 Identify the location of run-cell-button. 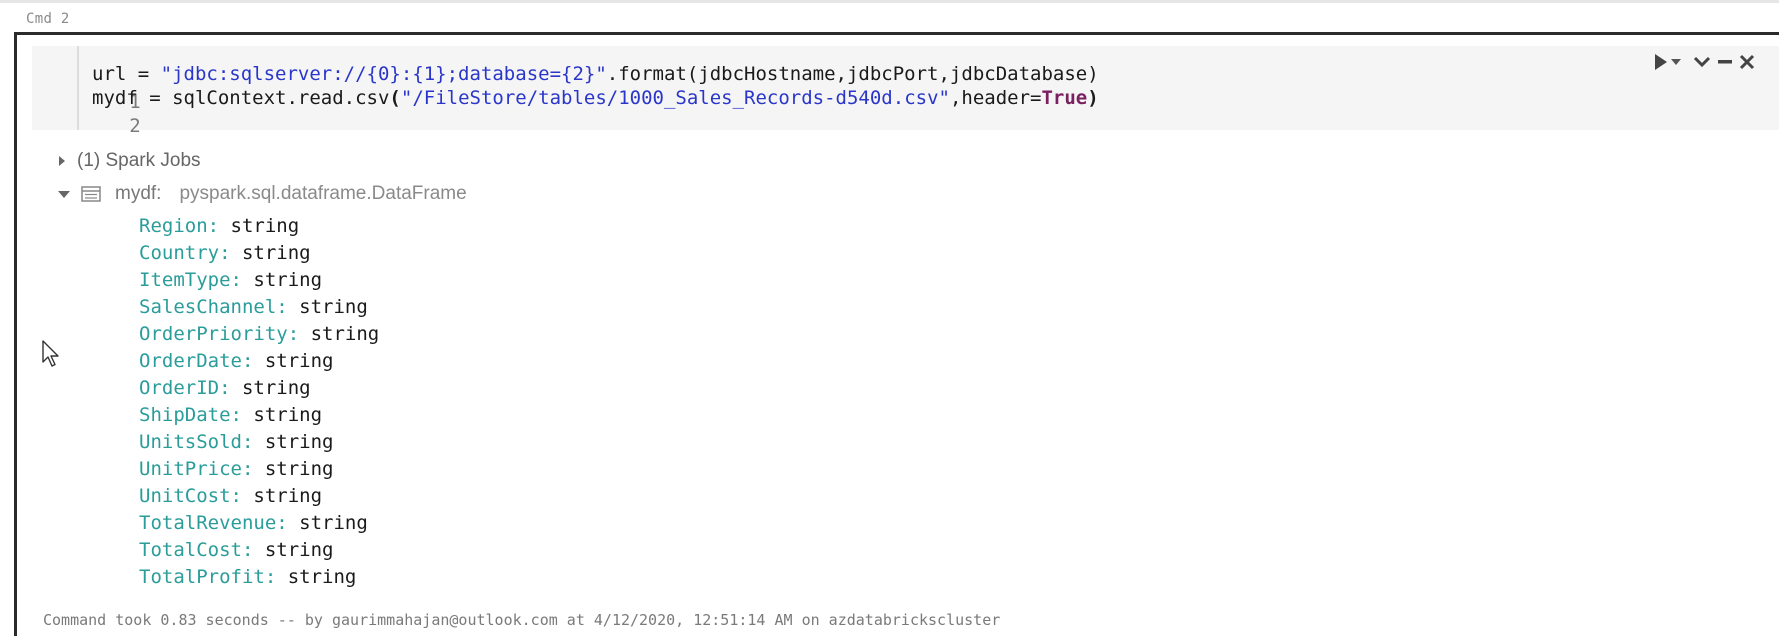
(1667, 62).